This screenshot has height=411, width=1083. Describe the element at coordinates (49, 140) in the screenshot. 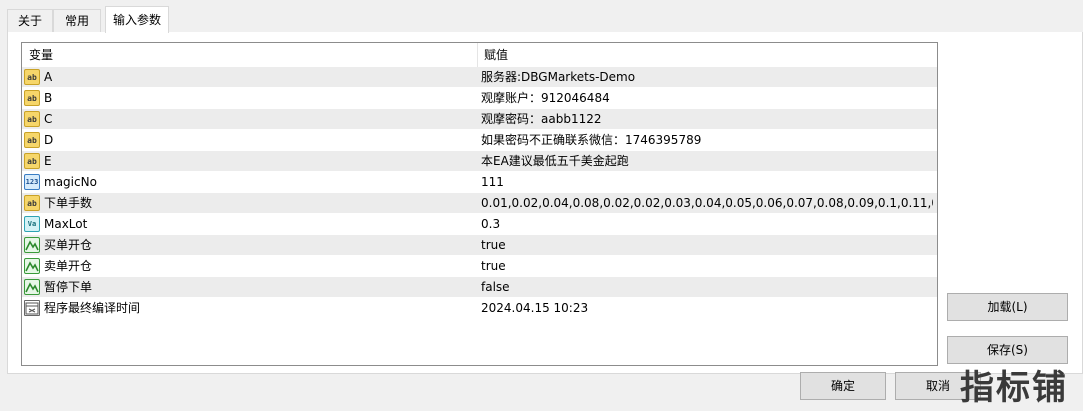

I see `variable-name: D` at that location.